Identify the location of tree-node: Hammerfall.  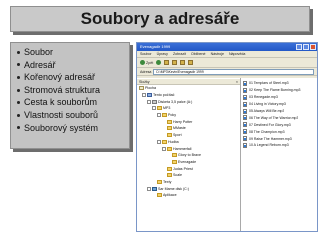
(188, 148).